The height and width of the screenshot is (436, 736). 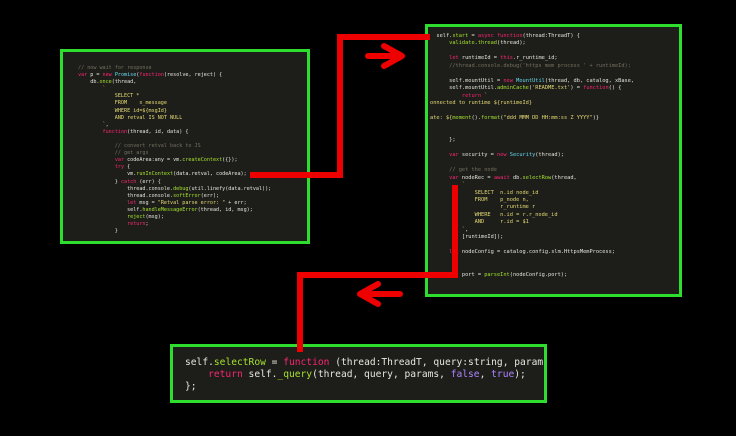 What do you see at coordinates (377, 268) in the screenshot?
I see `connector-right-to-bottom` at bounding box center [377, 268].